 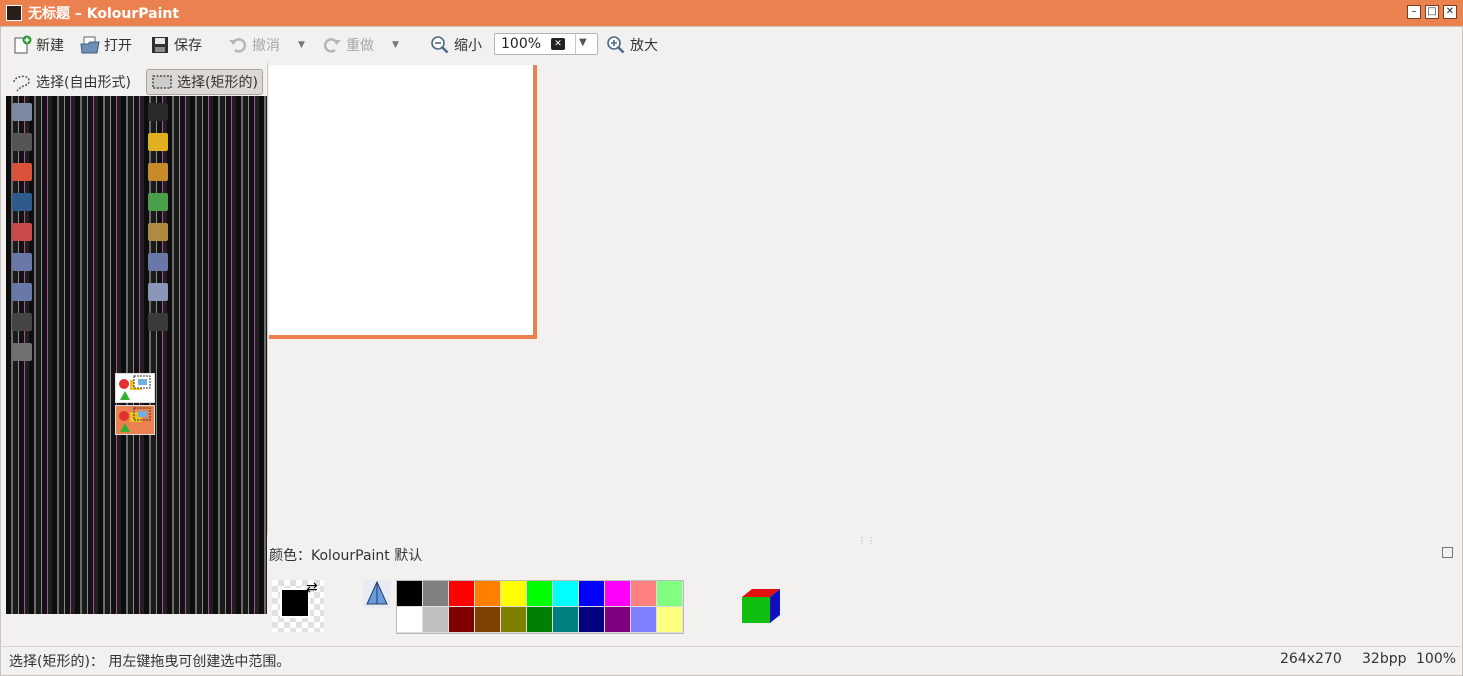 I want to click on tool-ellipse, so click(x=158, y=292).